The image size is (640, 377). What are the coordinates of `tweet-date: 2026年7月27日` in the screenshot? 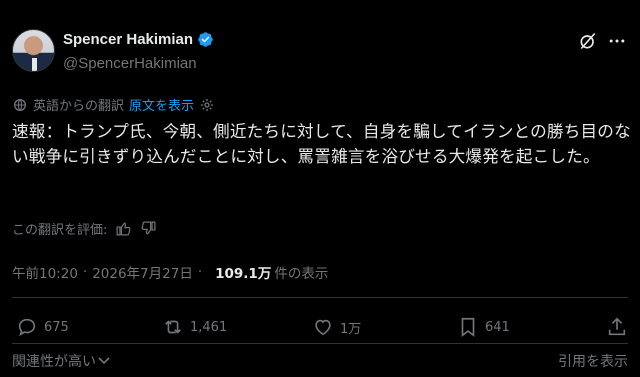 It's located at (142, 272).